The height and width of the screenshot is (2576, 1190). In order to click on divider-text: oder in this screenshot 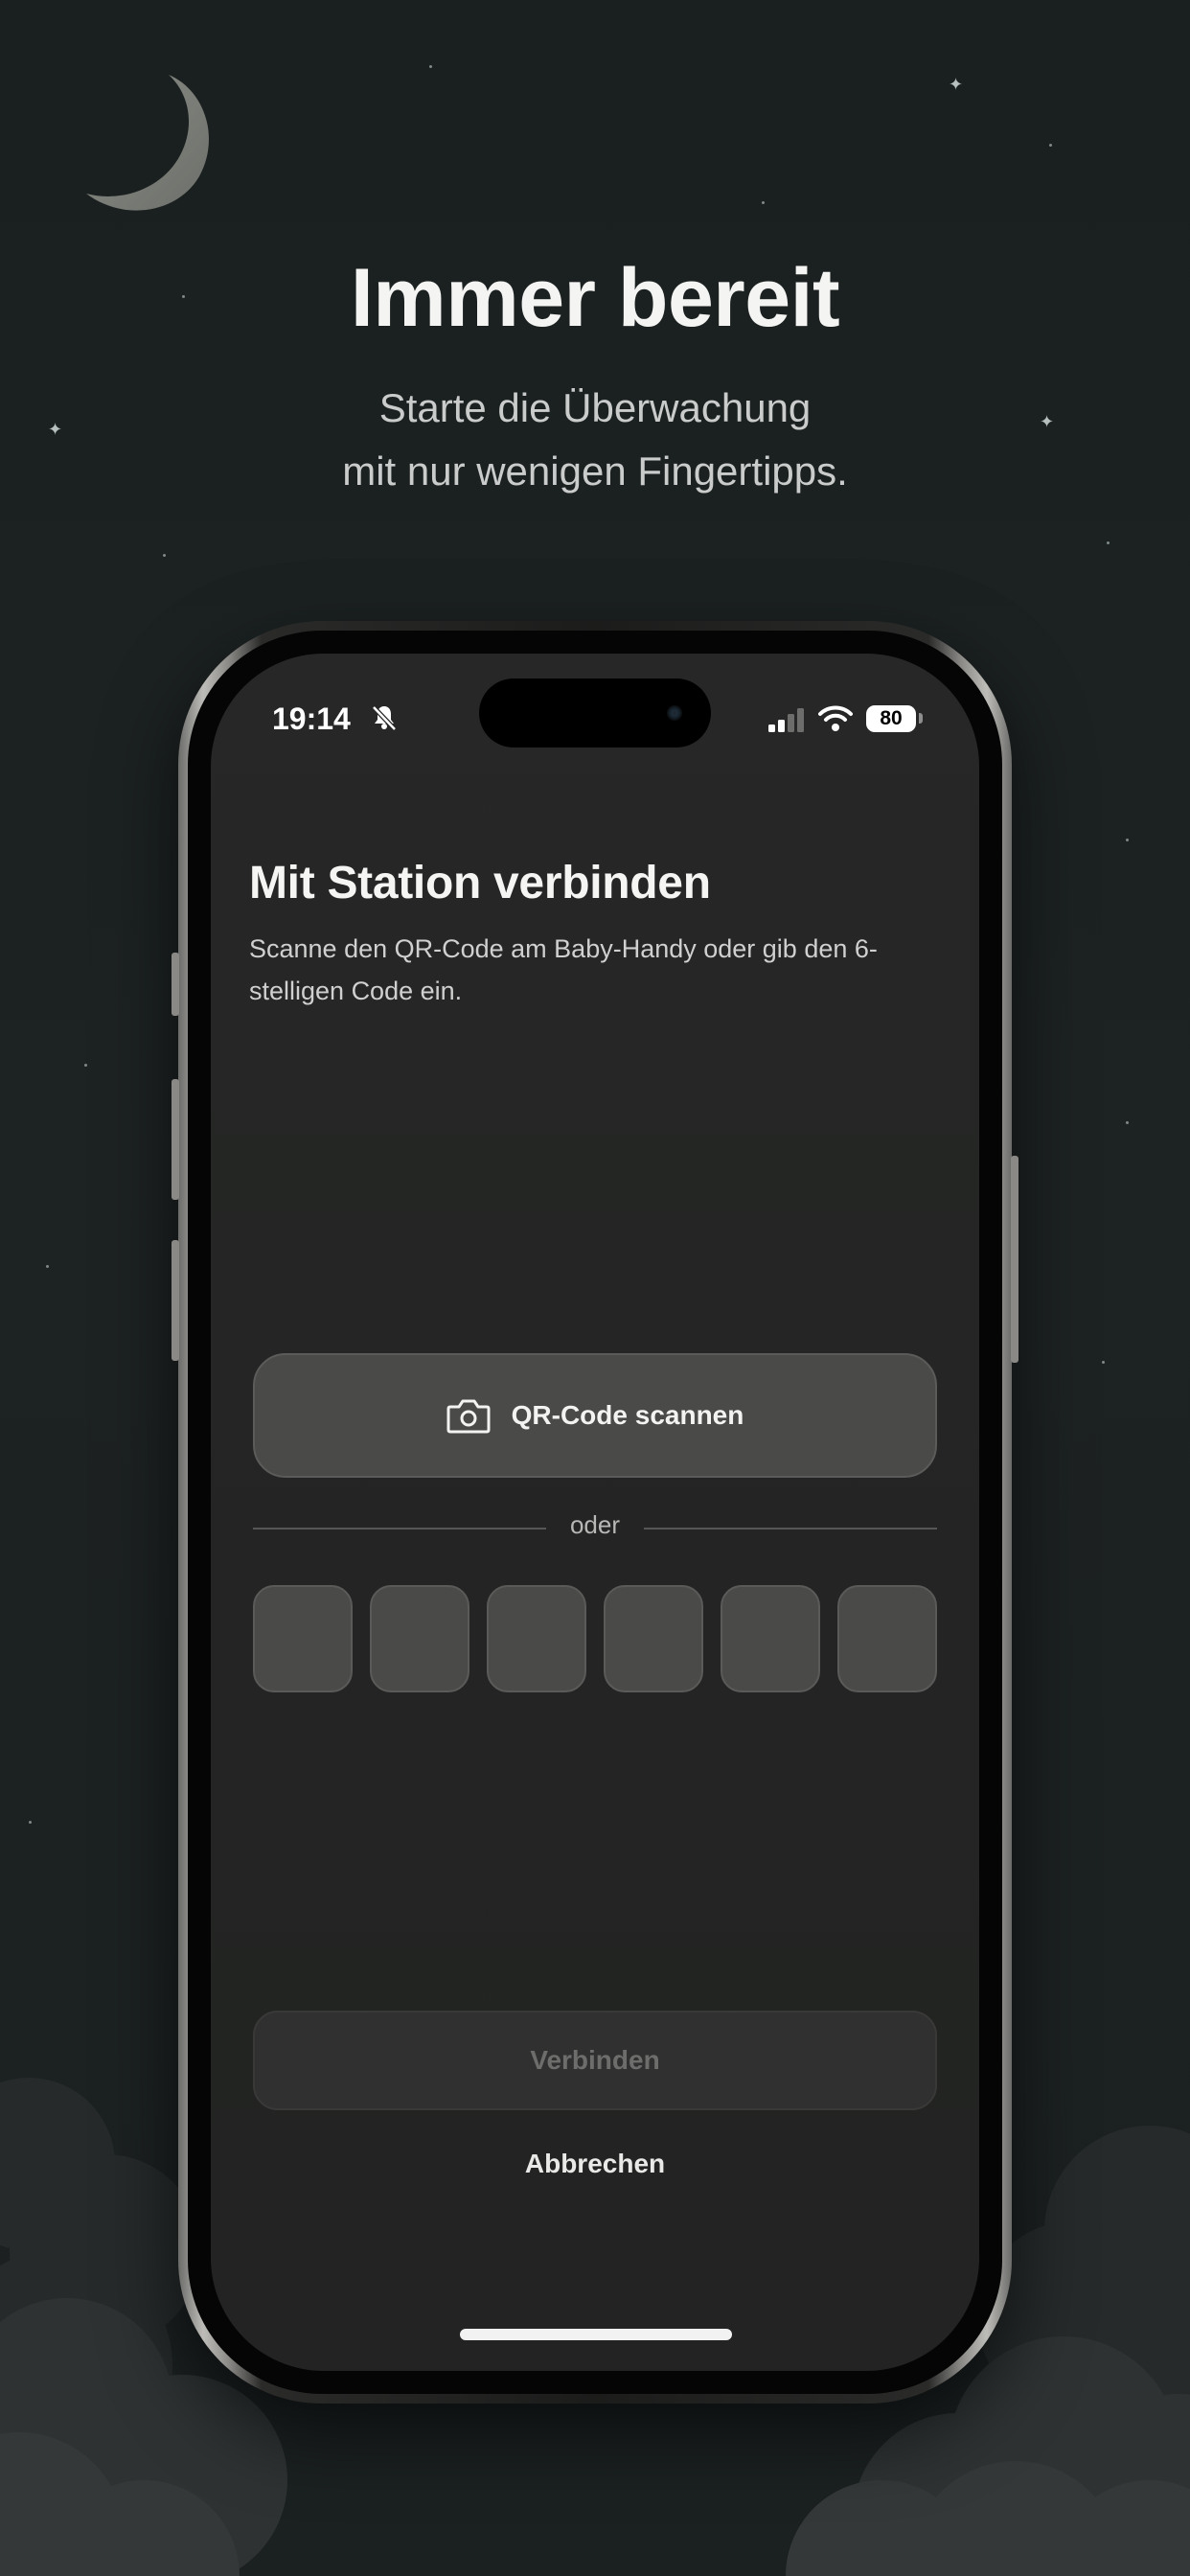, I will do `click(595, 1525)`.